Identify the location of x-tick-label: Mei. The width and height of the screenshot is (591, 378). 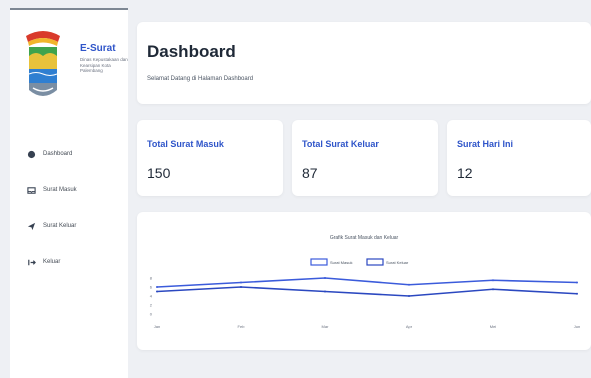
(493, 326).